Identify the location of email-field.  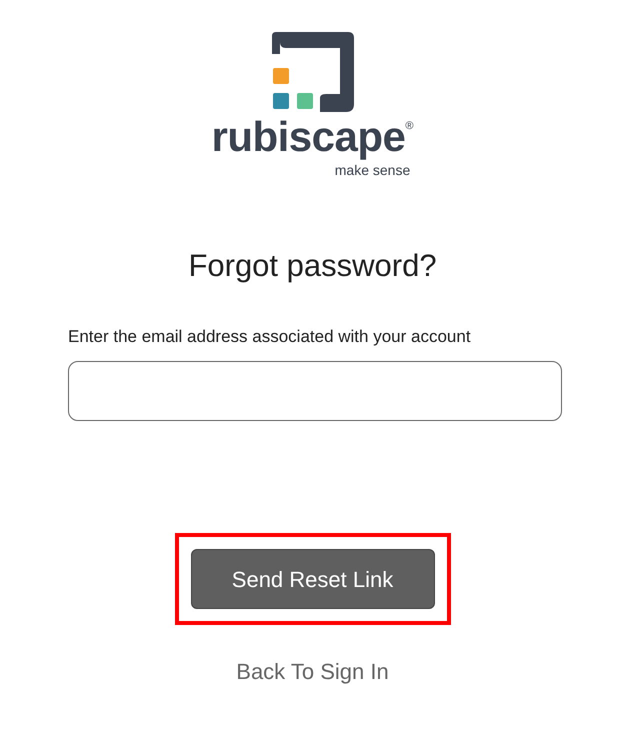
(315, 391).